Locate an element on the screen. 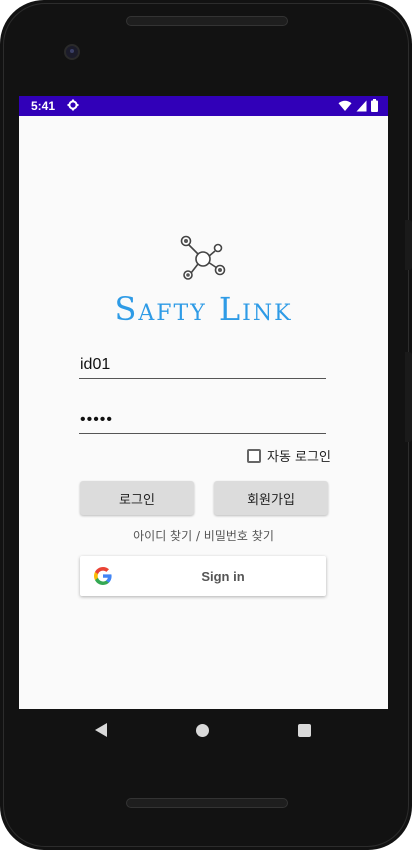 The image size is (412, 850). front-camera is located at coordinates (72, 52).